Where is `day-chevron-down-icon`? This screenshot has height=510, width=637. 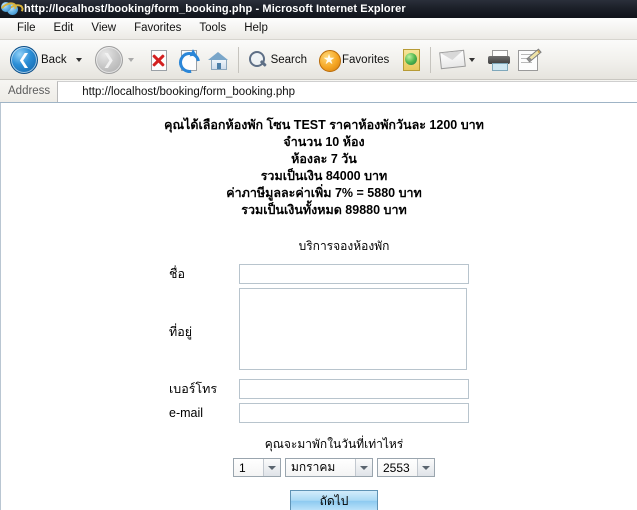
day-chevron-down-icon is located at coordinates (271, 467).